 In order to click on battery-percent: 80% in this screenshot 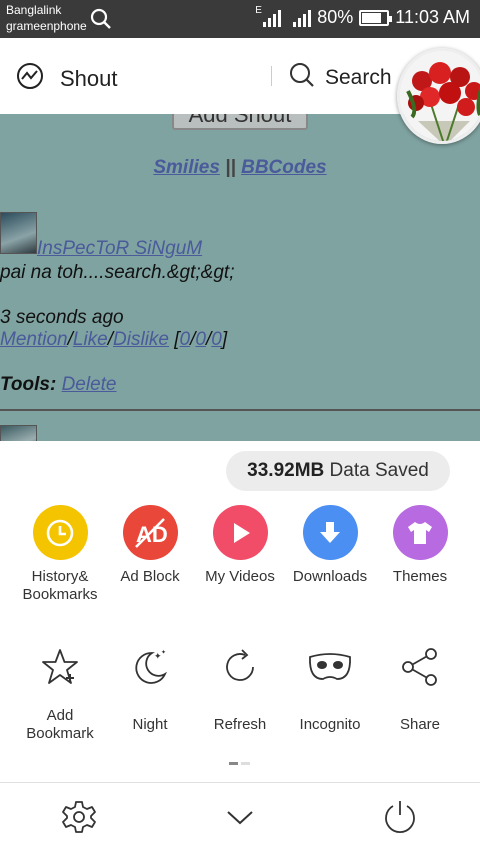, I will do `click(335, 17)`.